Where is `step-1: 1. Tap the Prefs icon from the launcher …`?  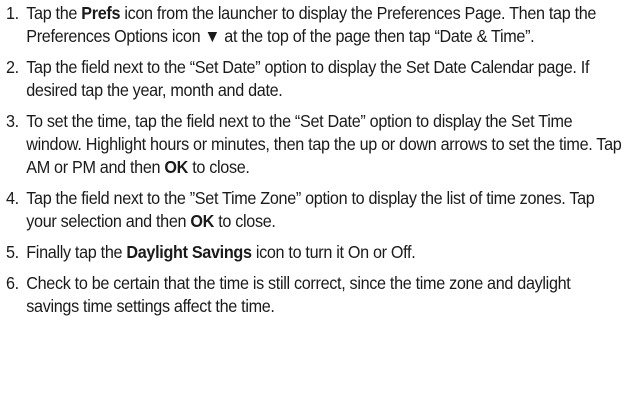 step-1: 1. Tap the Prefs icon from the launcher … is located at coordinates (315, 25).